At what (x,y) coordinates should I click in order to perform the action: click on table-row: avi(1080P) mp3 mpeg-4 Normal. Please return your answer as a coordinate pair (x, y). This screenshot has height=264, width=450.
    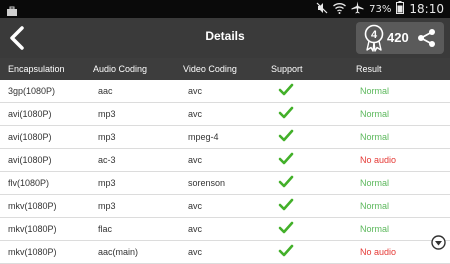
    Looking at the image, I should click on (225, 137).